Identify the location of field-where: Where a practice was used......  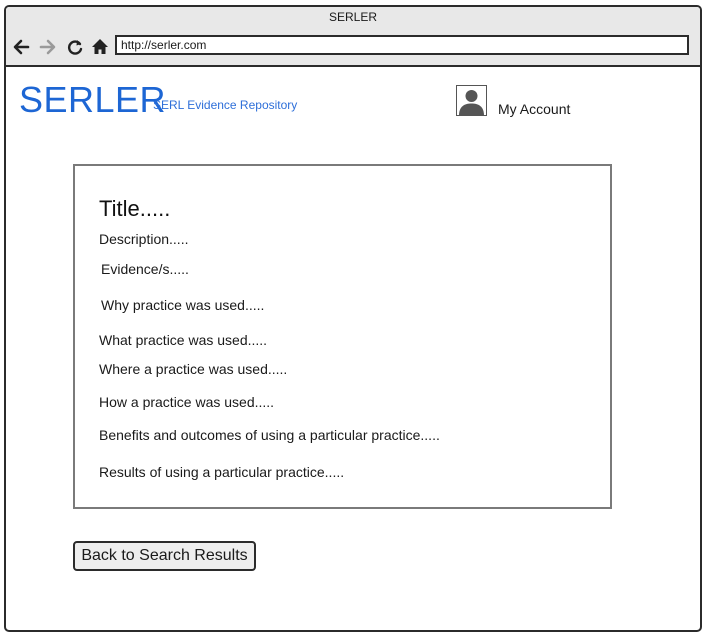
(193, 369).